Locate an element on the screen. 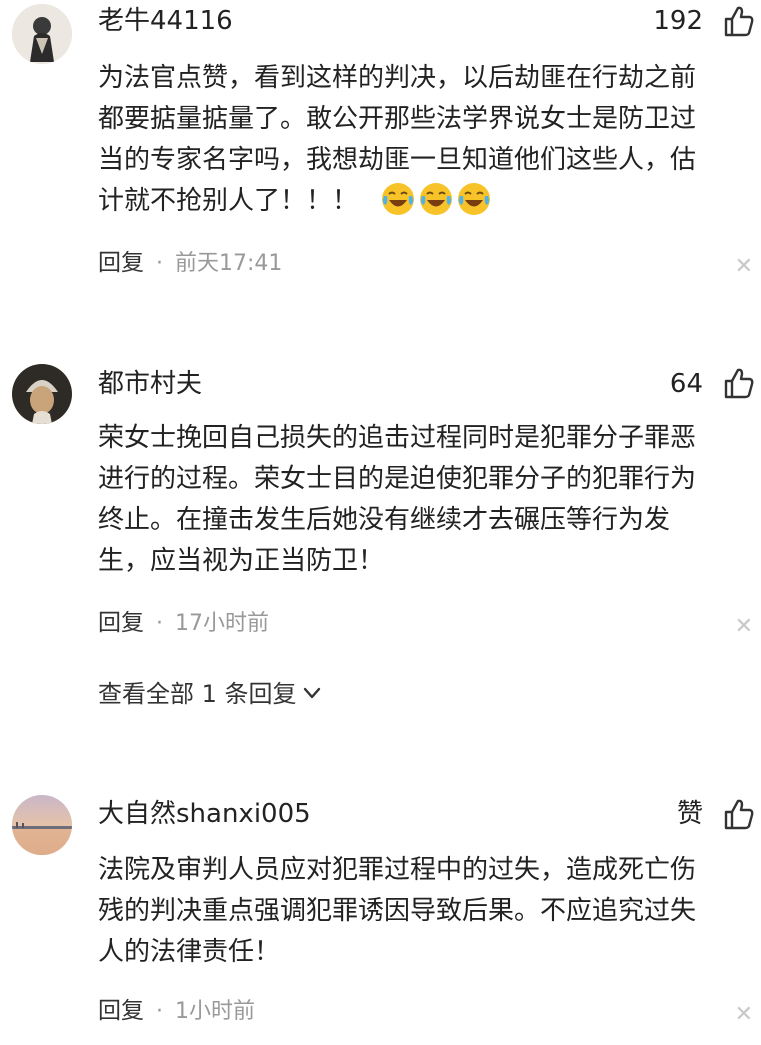 The image size is (761, 1045). comment-text-line: 计就不抢别人了！！！ is located at coordinates (228, 201).